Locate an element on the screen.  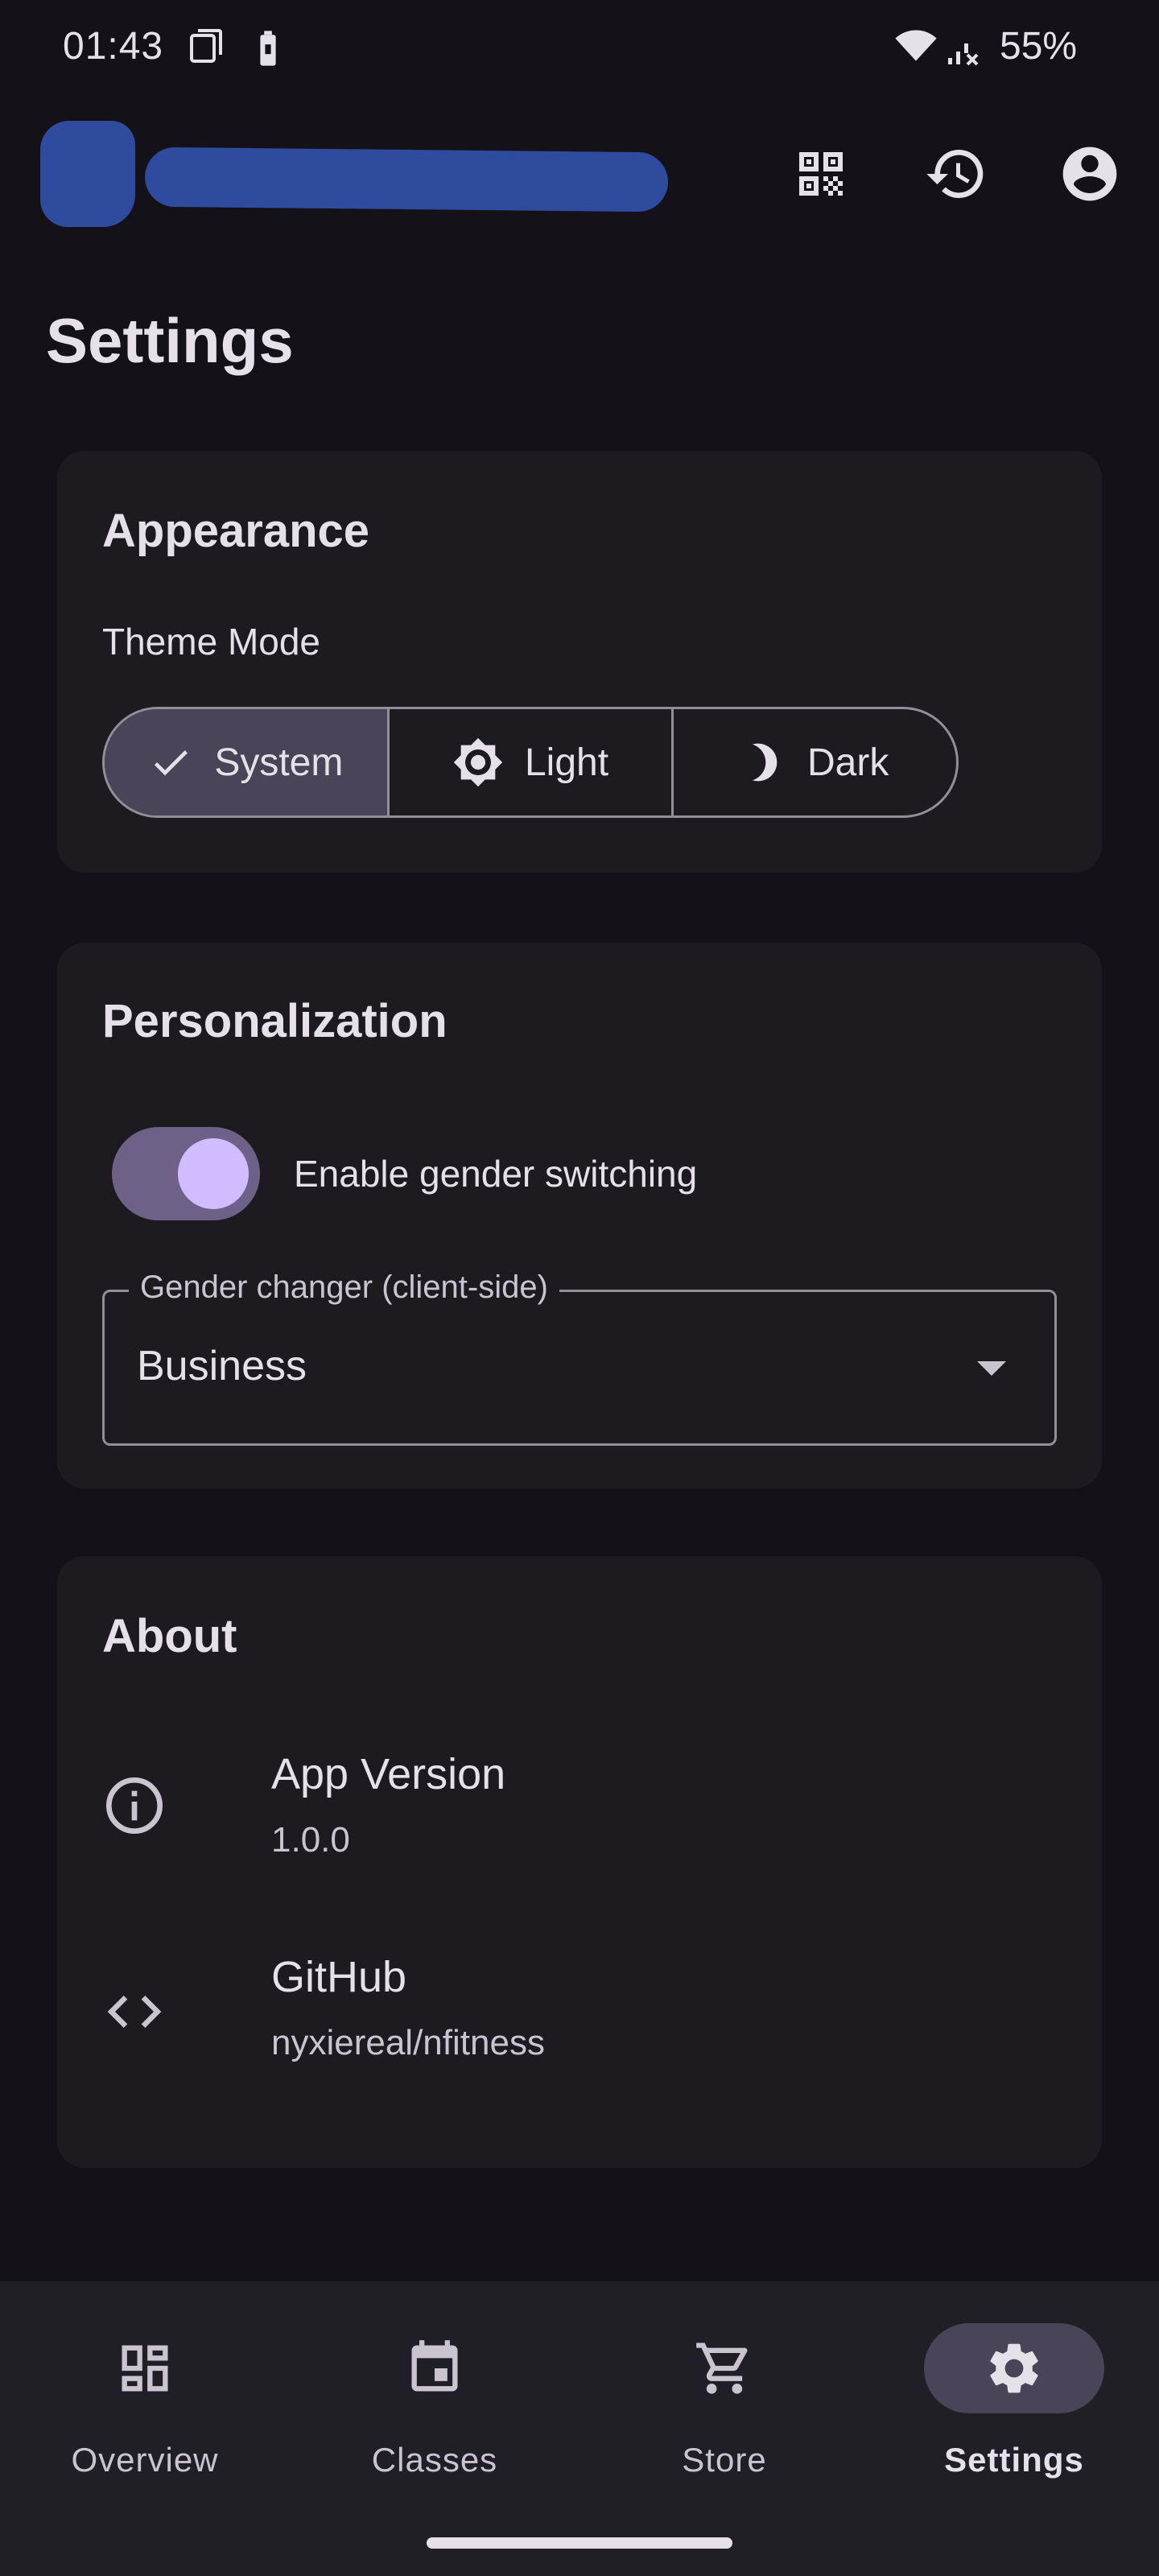
bottom-navigation-bar: Overview Classes Store Settings is located at coordinates (579, 2428).